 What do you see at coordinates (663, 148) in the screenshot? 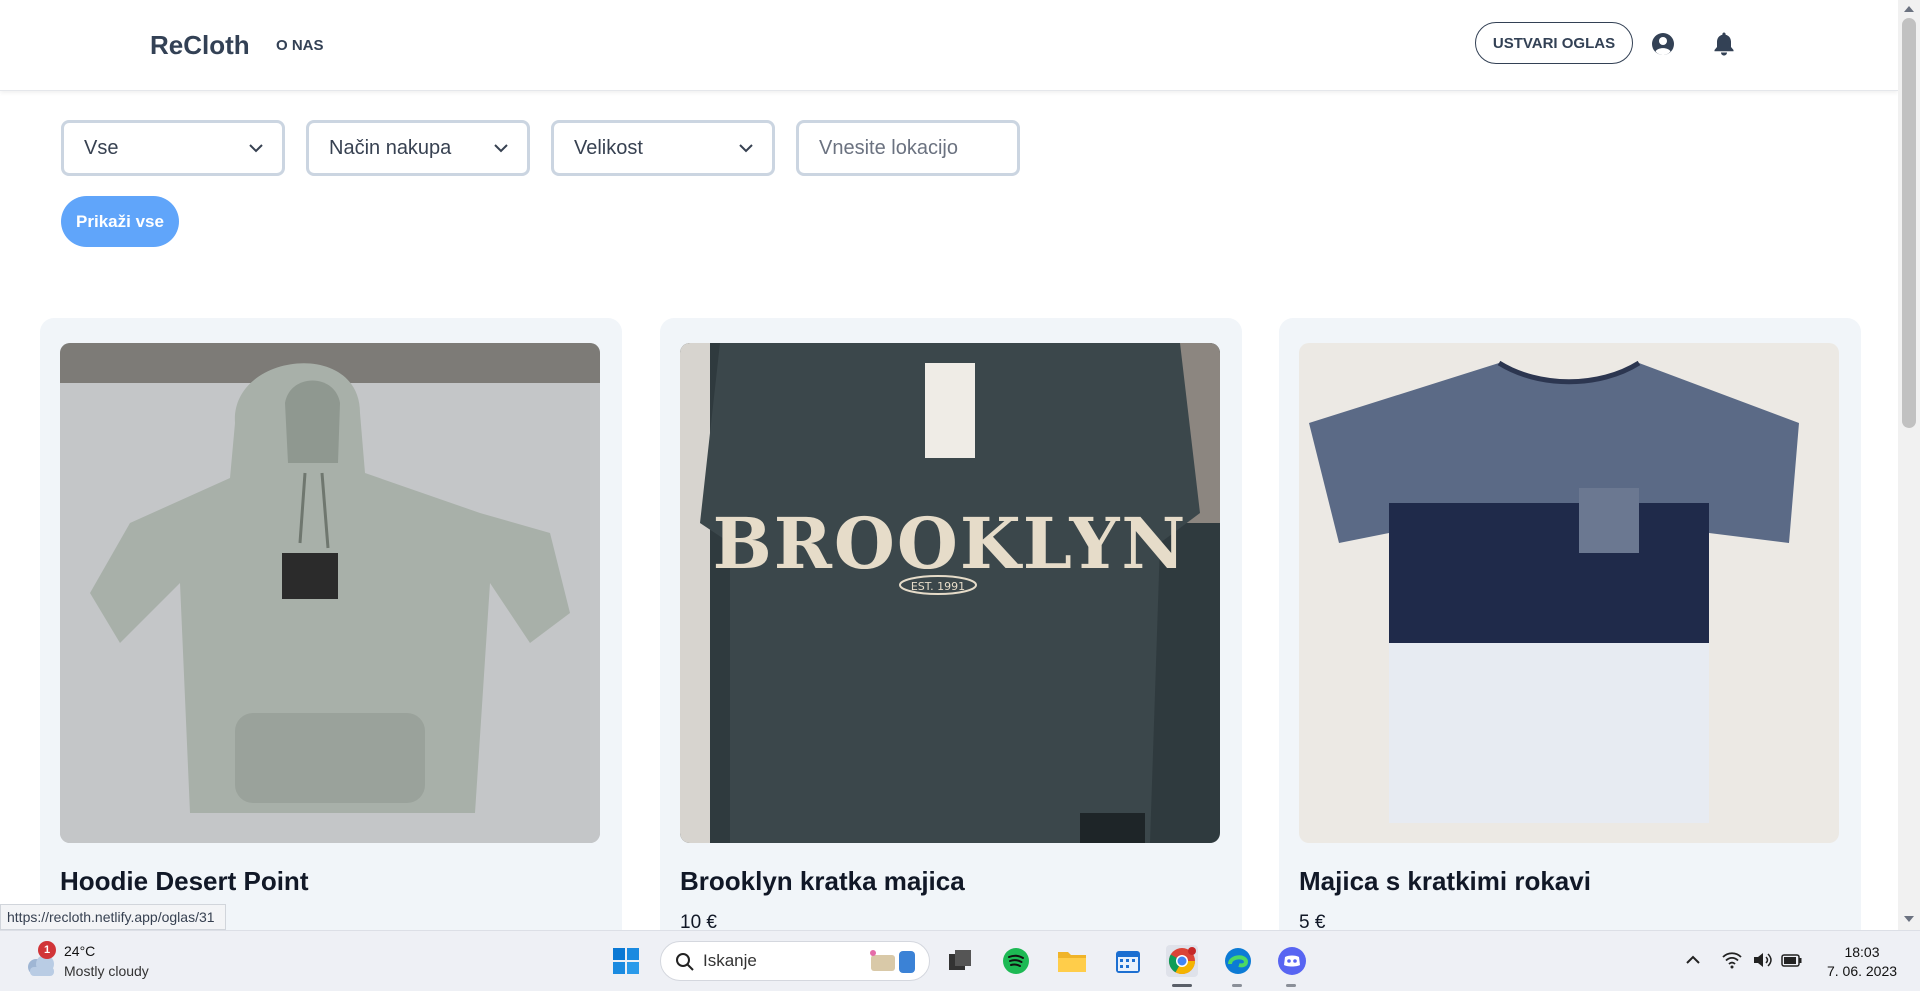
I see `size-select: Velikost` at bounding box center [663, 148].